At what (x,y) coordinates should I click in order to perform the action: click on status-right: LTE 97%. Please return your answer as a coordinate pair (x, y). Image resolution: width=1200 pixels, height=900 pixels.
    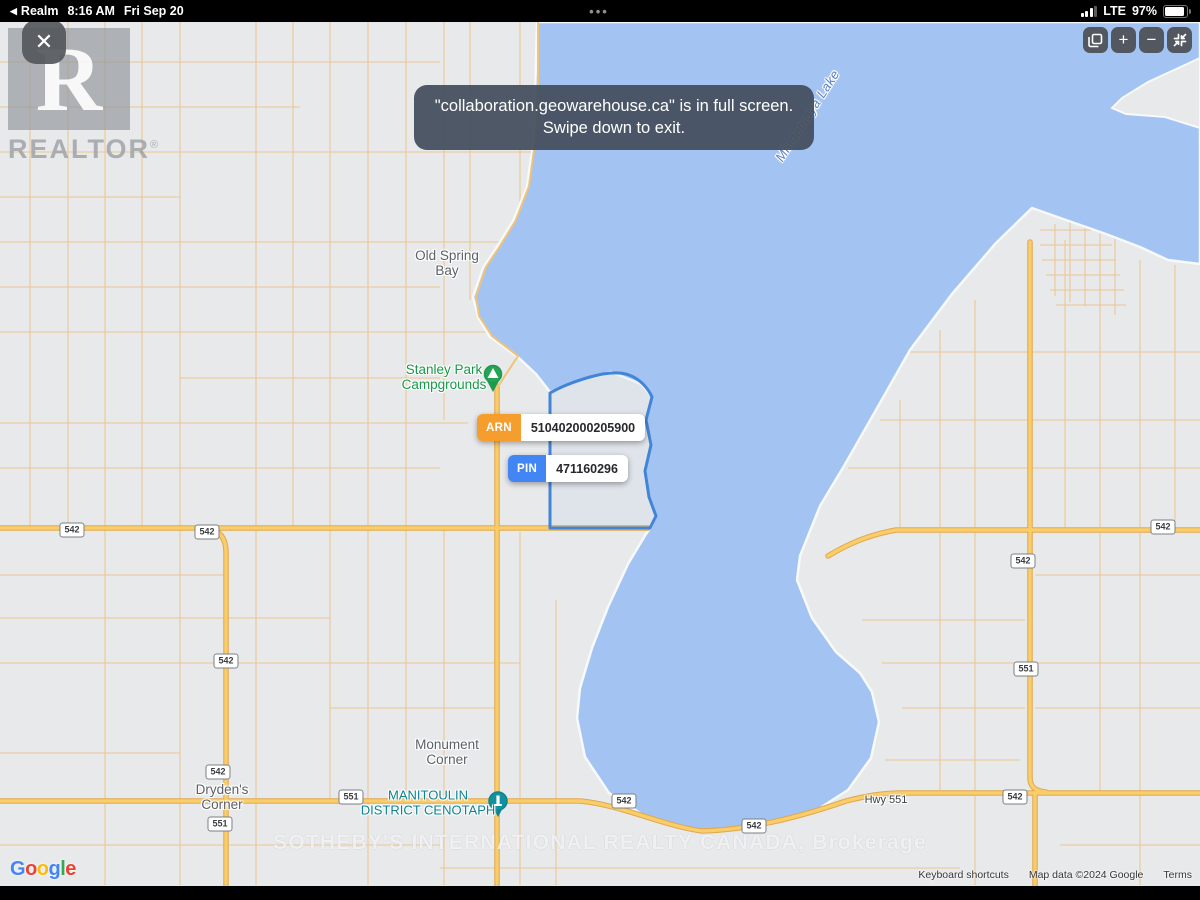
    Looking at the image, I should click on (1004, 11).